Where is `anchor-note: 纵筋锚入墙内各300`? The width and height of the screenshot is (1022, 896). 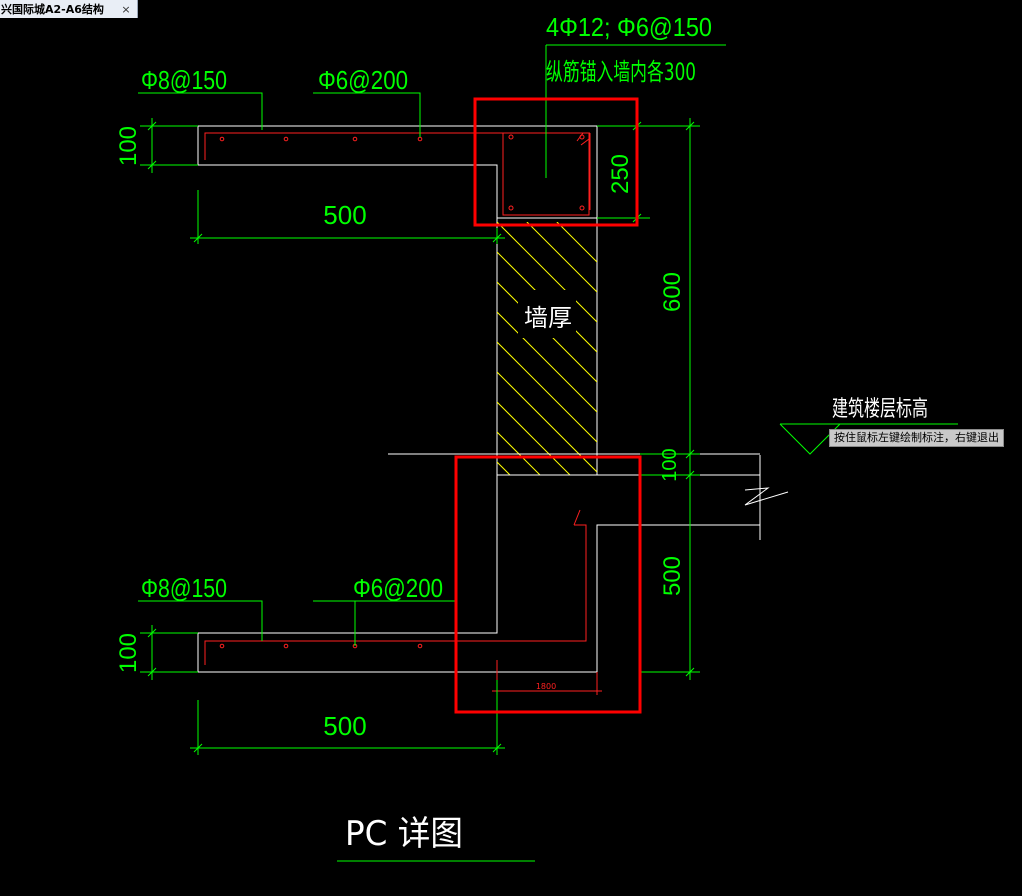
anchor-note: 纵筋锚入墙内各300 is located at coordinates (621, 72).